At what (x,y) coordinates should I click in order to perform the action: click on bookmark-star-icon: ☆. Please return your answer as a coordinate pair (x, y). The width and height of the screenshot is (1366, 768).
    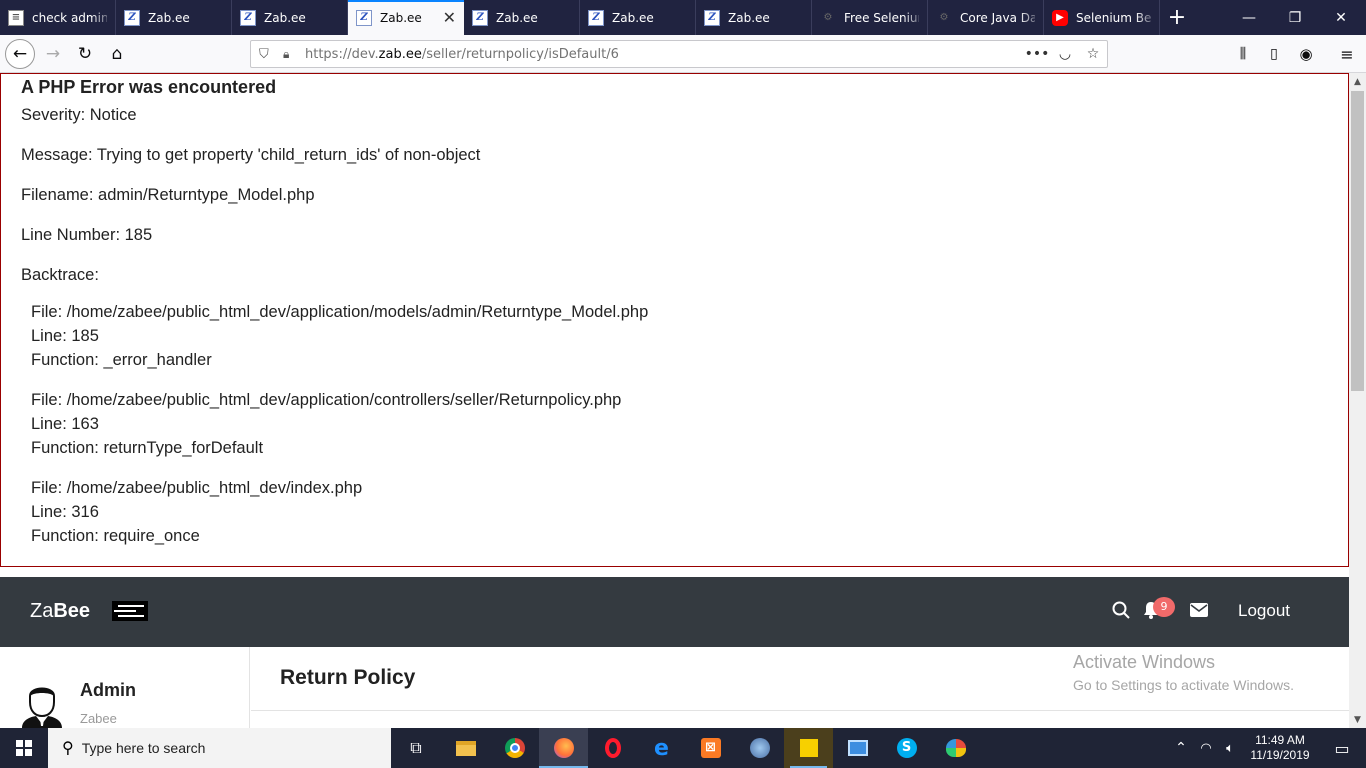
    Looking at the image, I should click on (1093, 54).